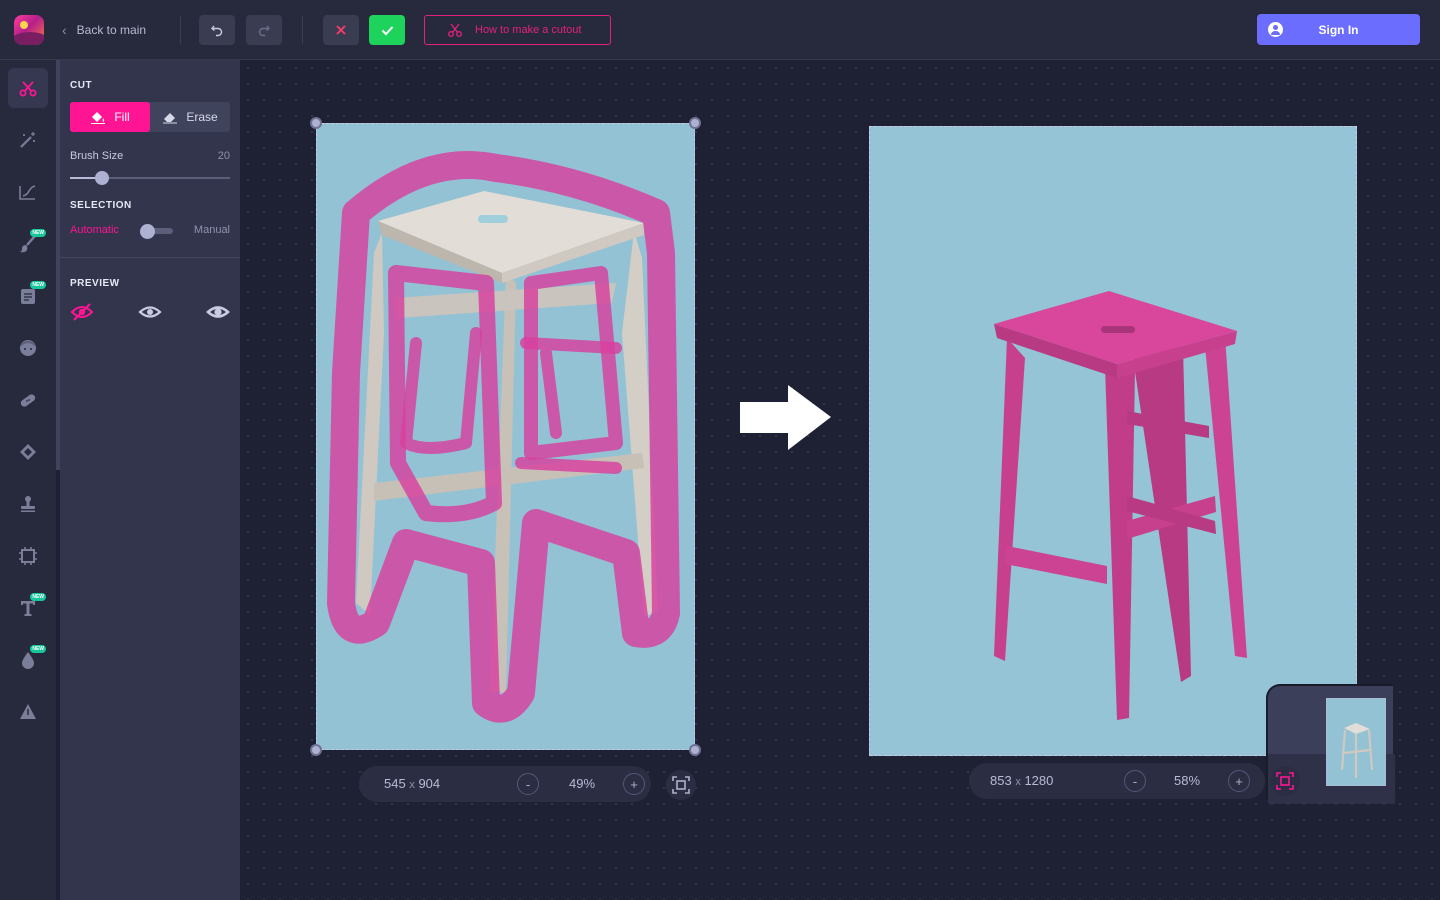 This screenshot has height=900, width=1440. I want to click on preview-overlay-button, so click(150, 312).